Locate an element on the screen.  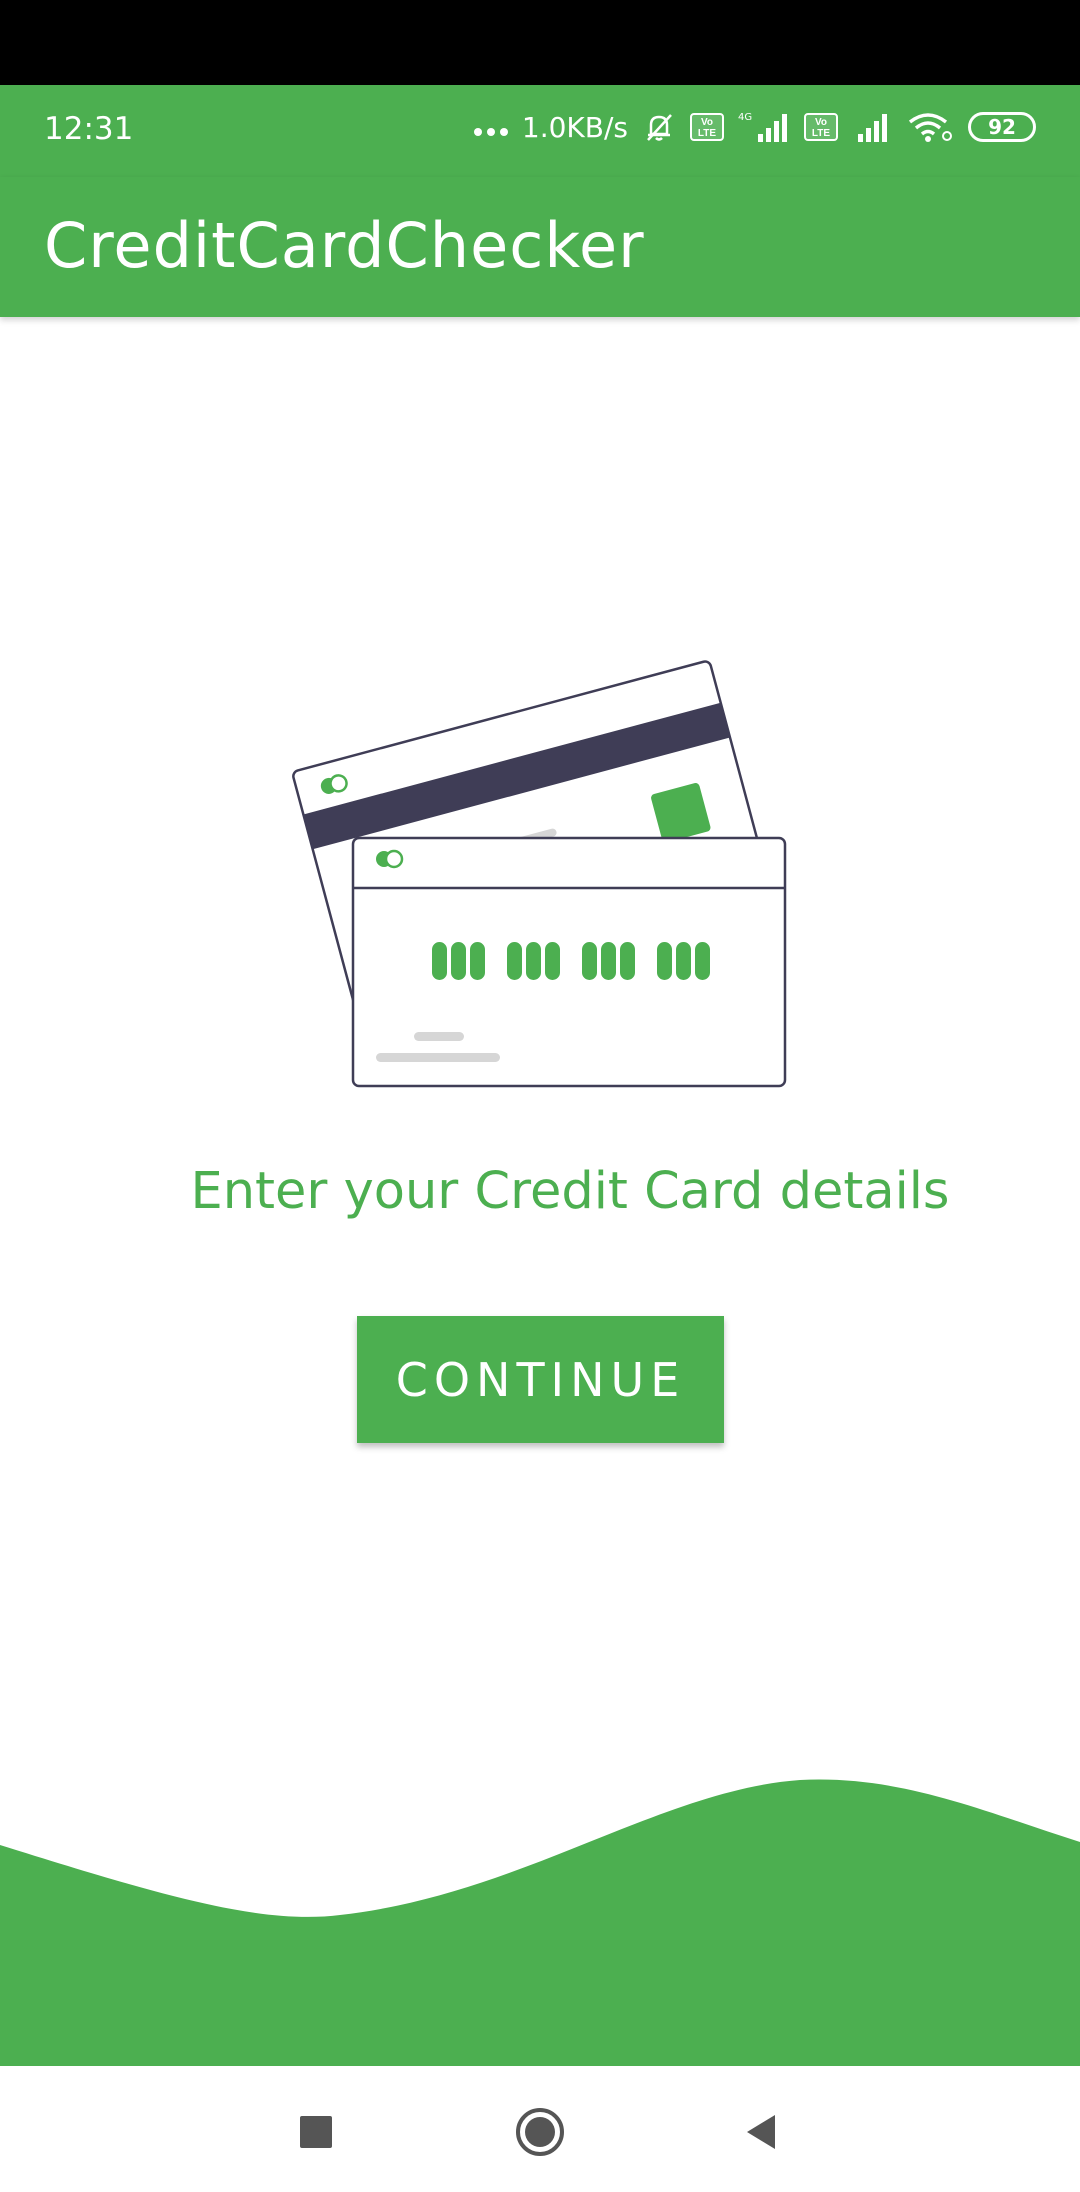
app-title: CreditCardChecker is located at coordinates (344, 245).